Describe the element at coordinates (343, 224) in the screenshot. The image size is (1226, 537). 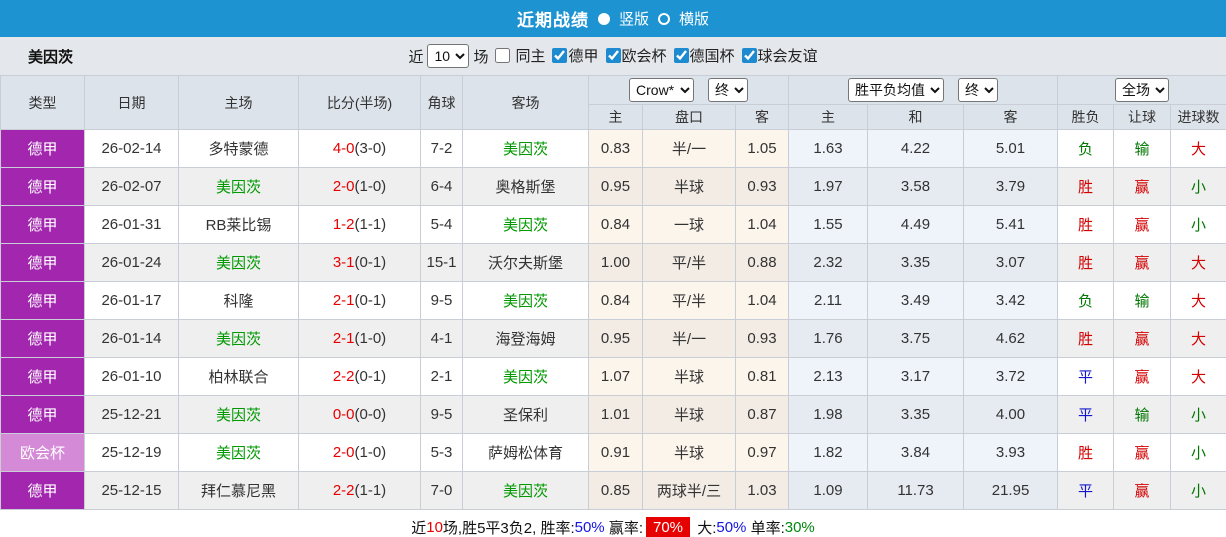
I see `fulltime-score: 1-2` at that location.